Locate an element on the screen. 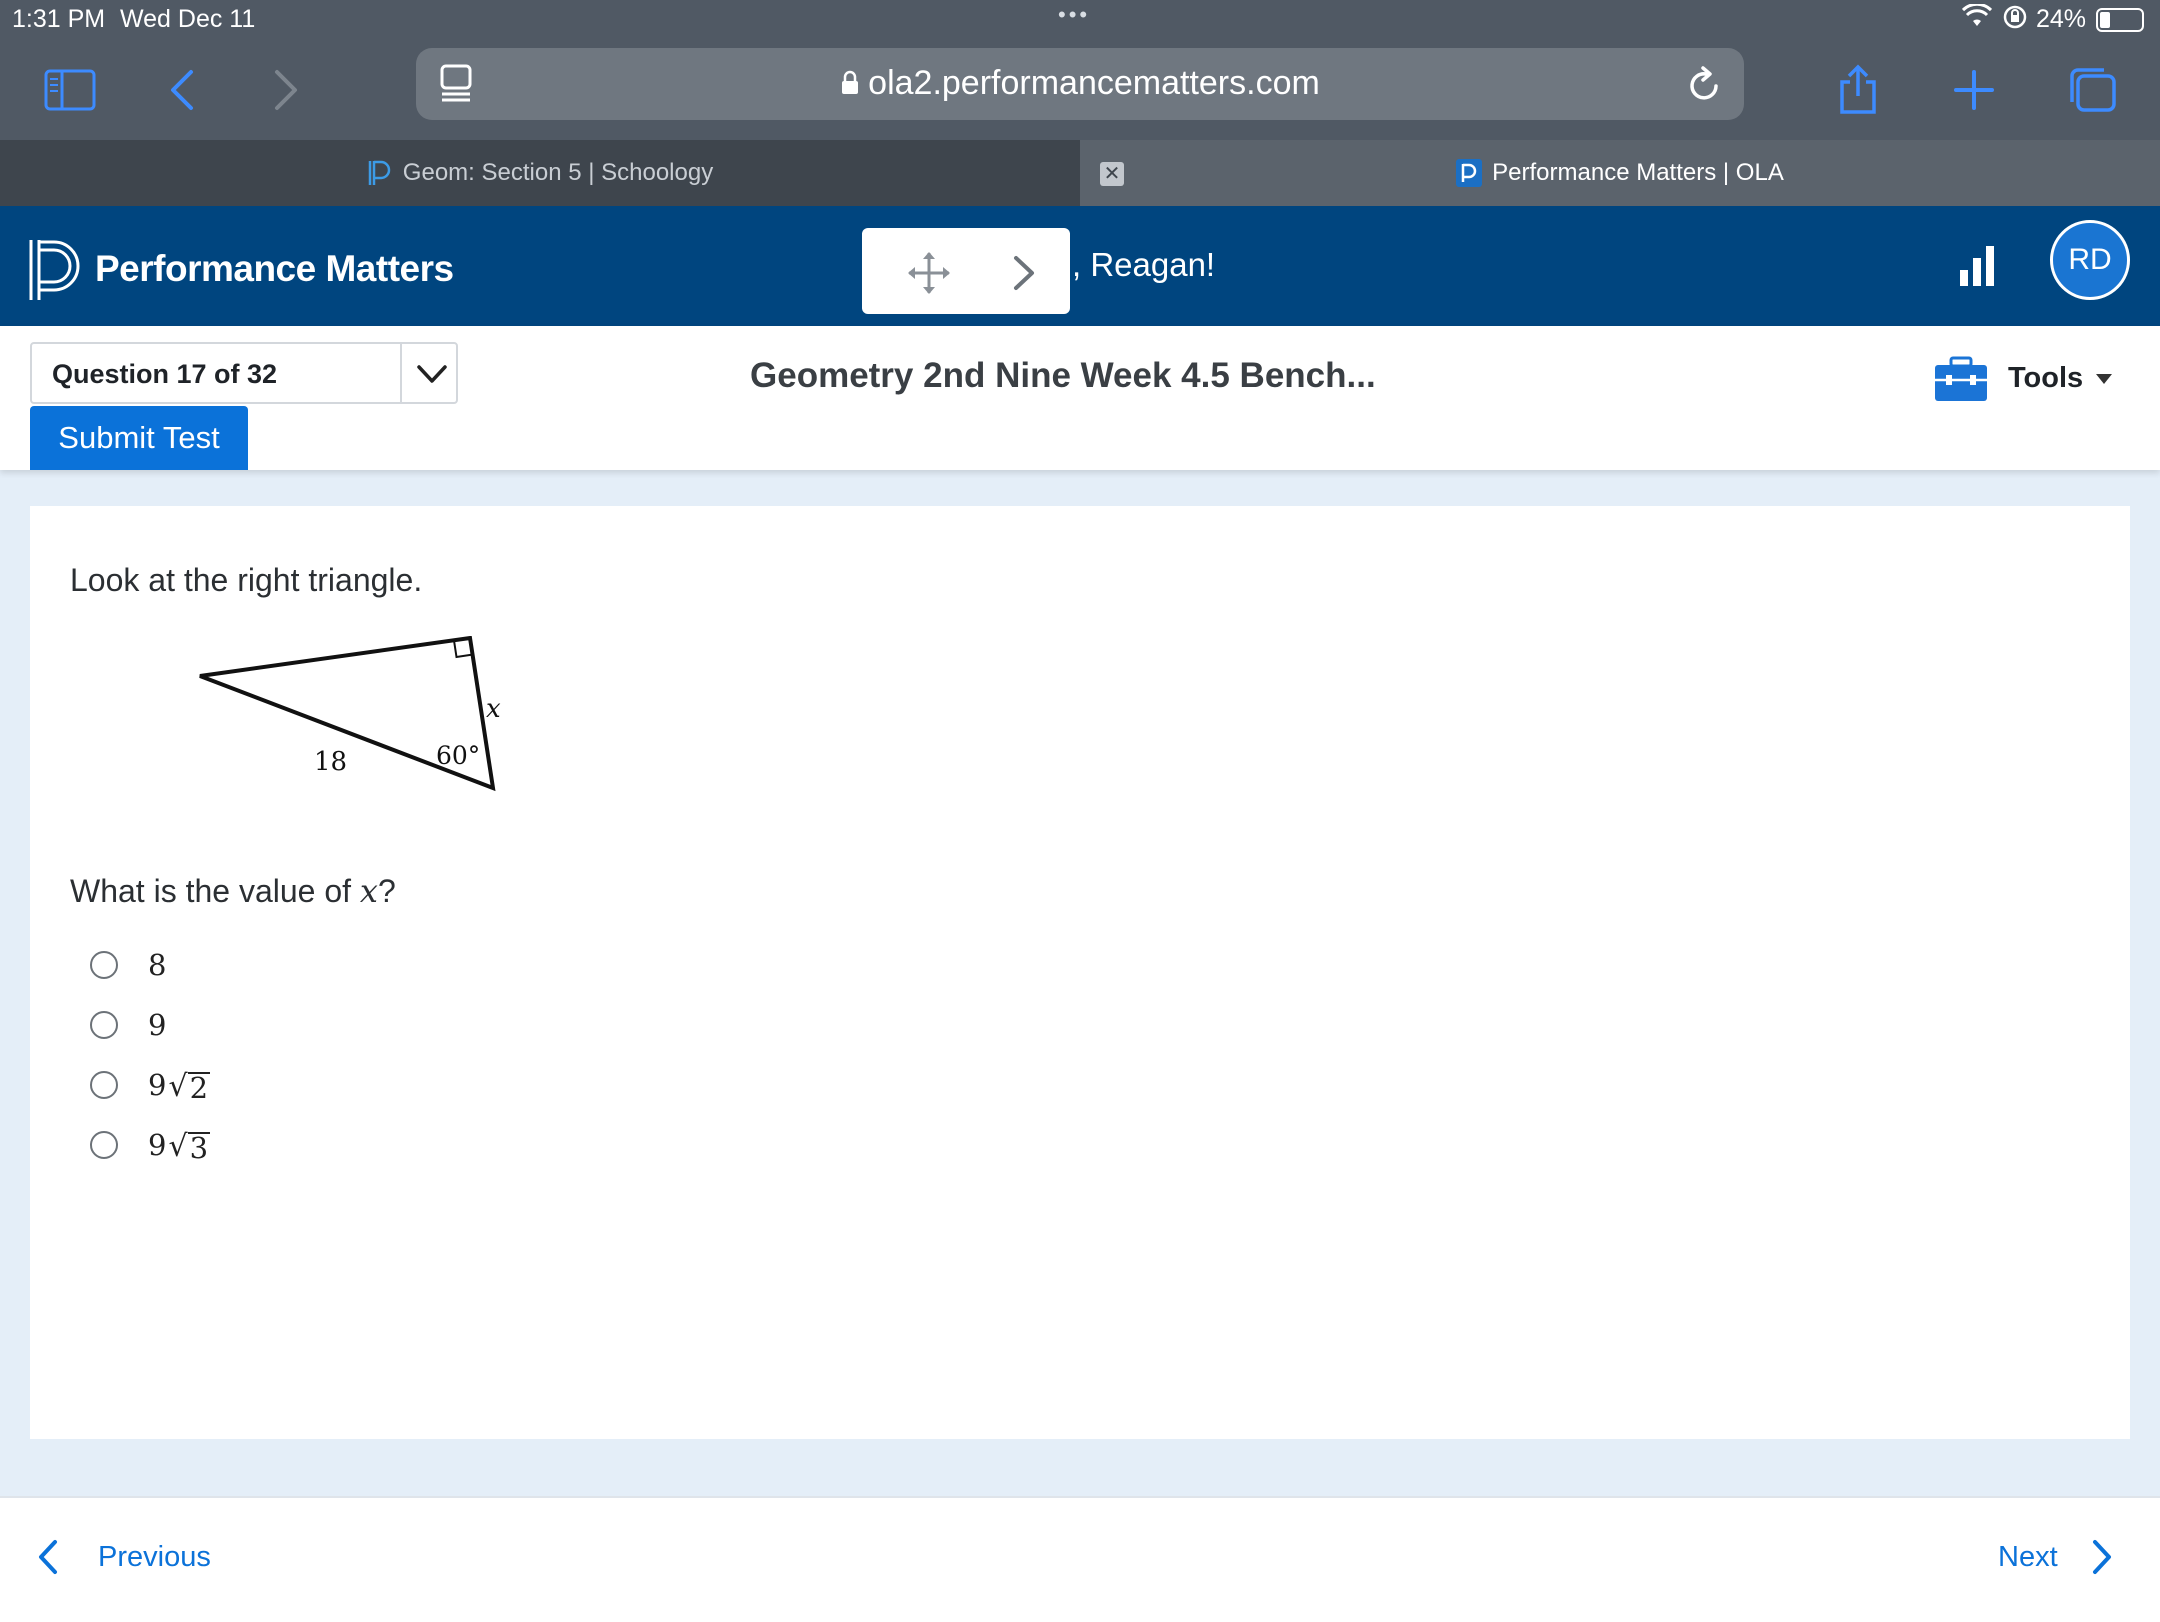 The image size is (2160, 1622). reports-icon is located at coordinates (1978, 268).